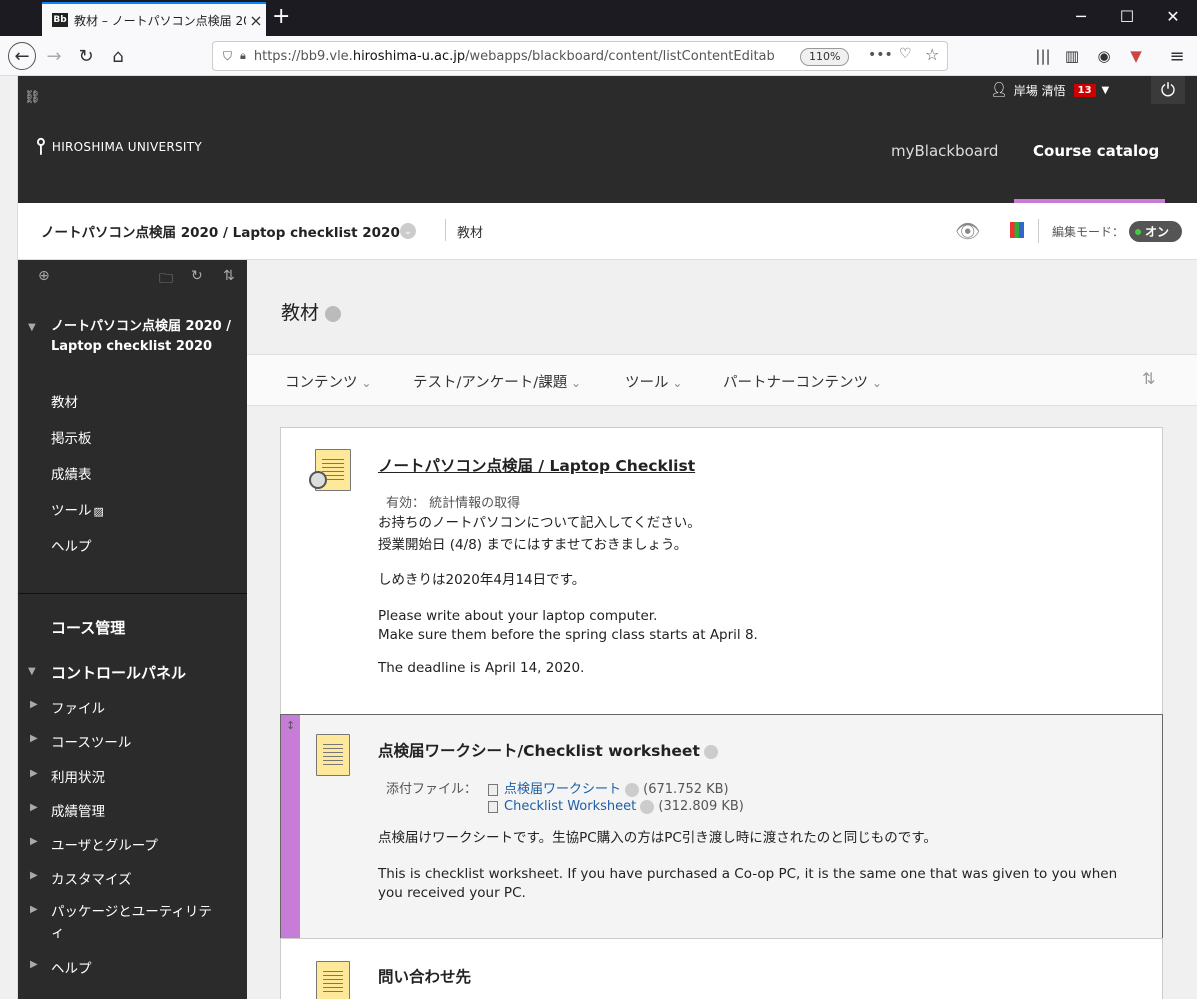 The width and height of the screenshot is (1197, 999). I want to click on attachment-row: 点検届ワークシート (671.752 KB), so click(608, 787).